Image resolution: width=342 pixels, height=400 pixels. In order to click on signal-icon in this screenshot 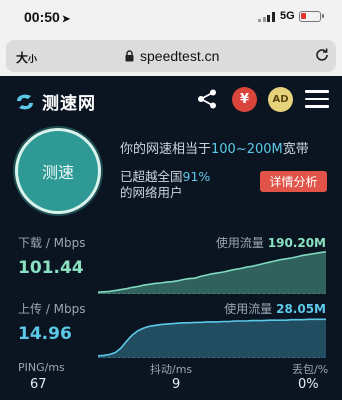, I will do `click(266, 17)`.